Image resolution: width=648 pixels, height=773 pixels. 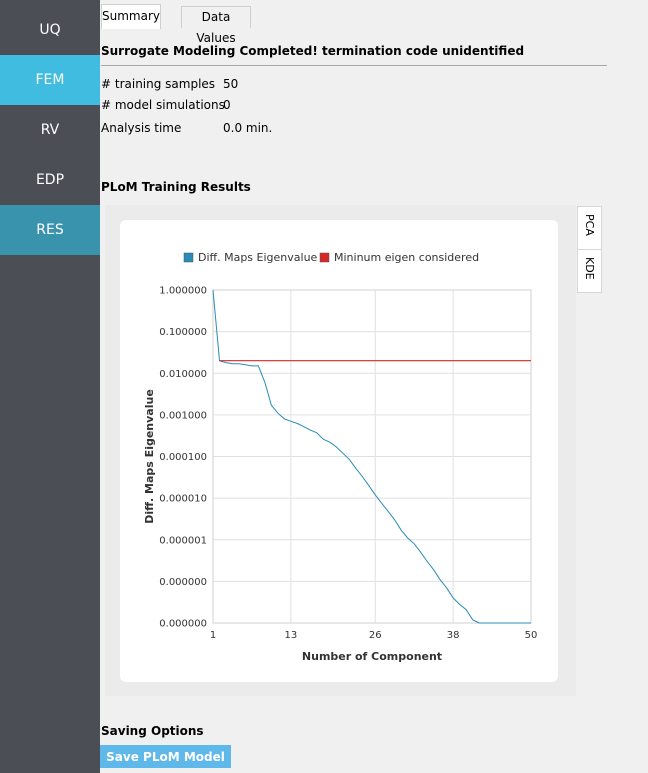 What do you see at coordinates (50, 230) in the screenshot?
I see `sidebar-item-res: RES` at bounding box center [50, 230].